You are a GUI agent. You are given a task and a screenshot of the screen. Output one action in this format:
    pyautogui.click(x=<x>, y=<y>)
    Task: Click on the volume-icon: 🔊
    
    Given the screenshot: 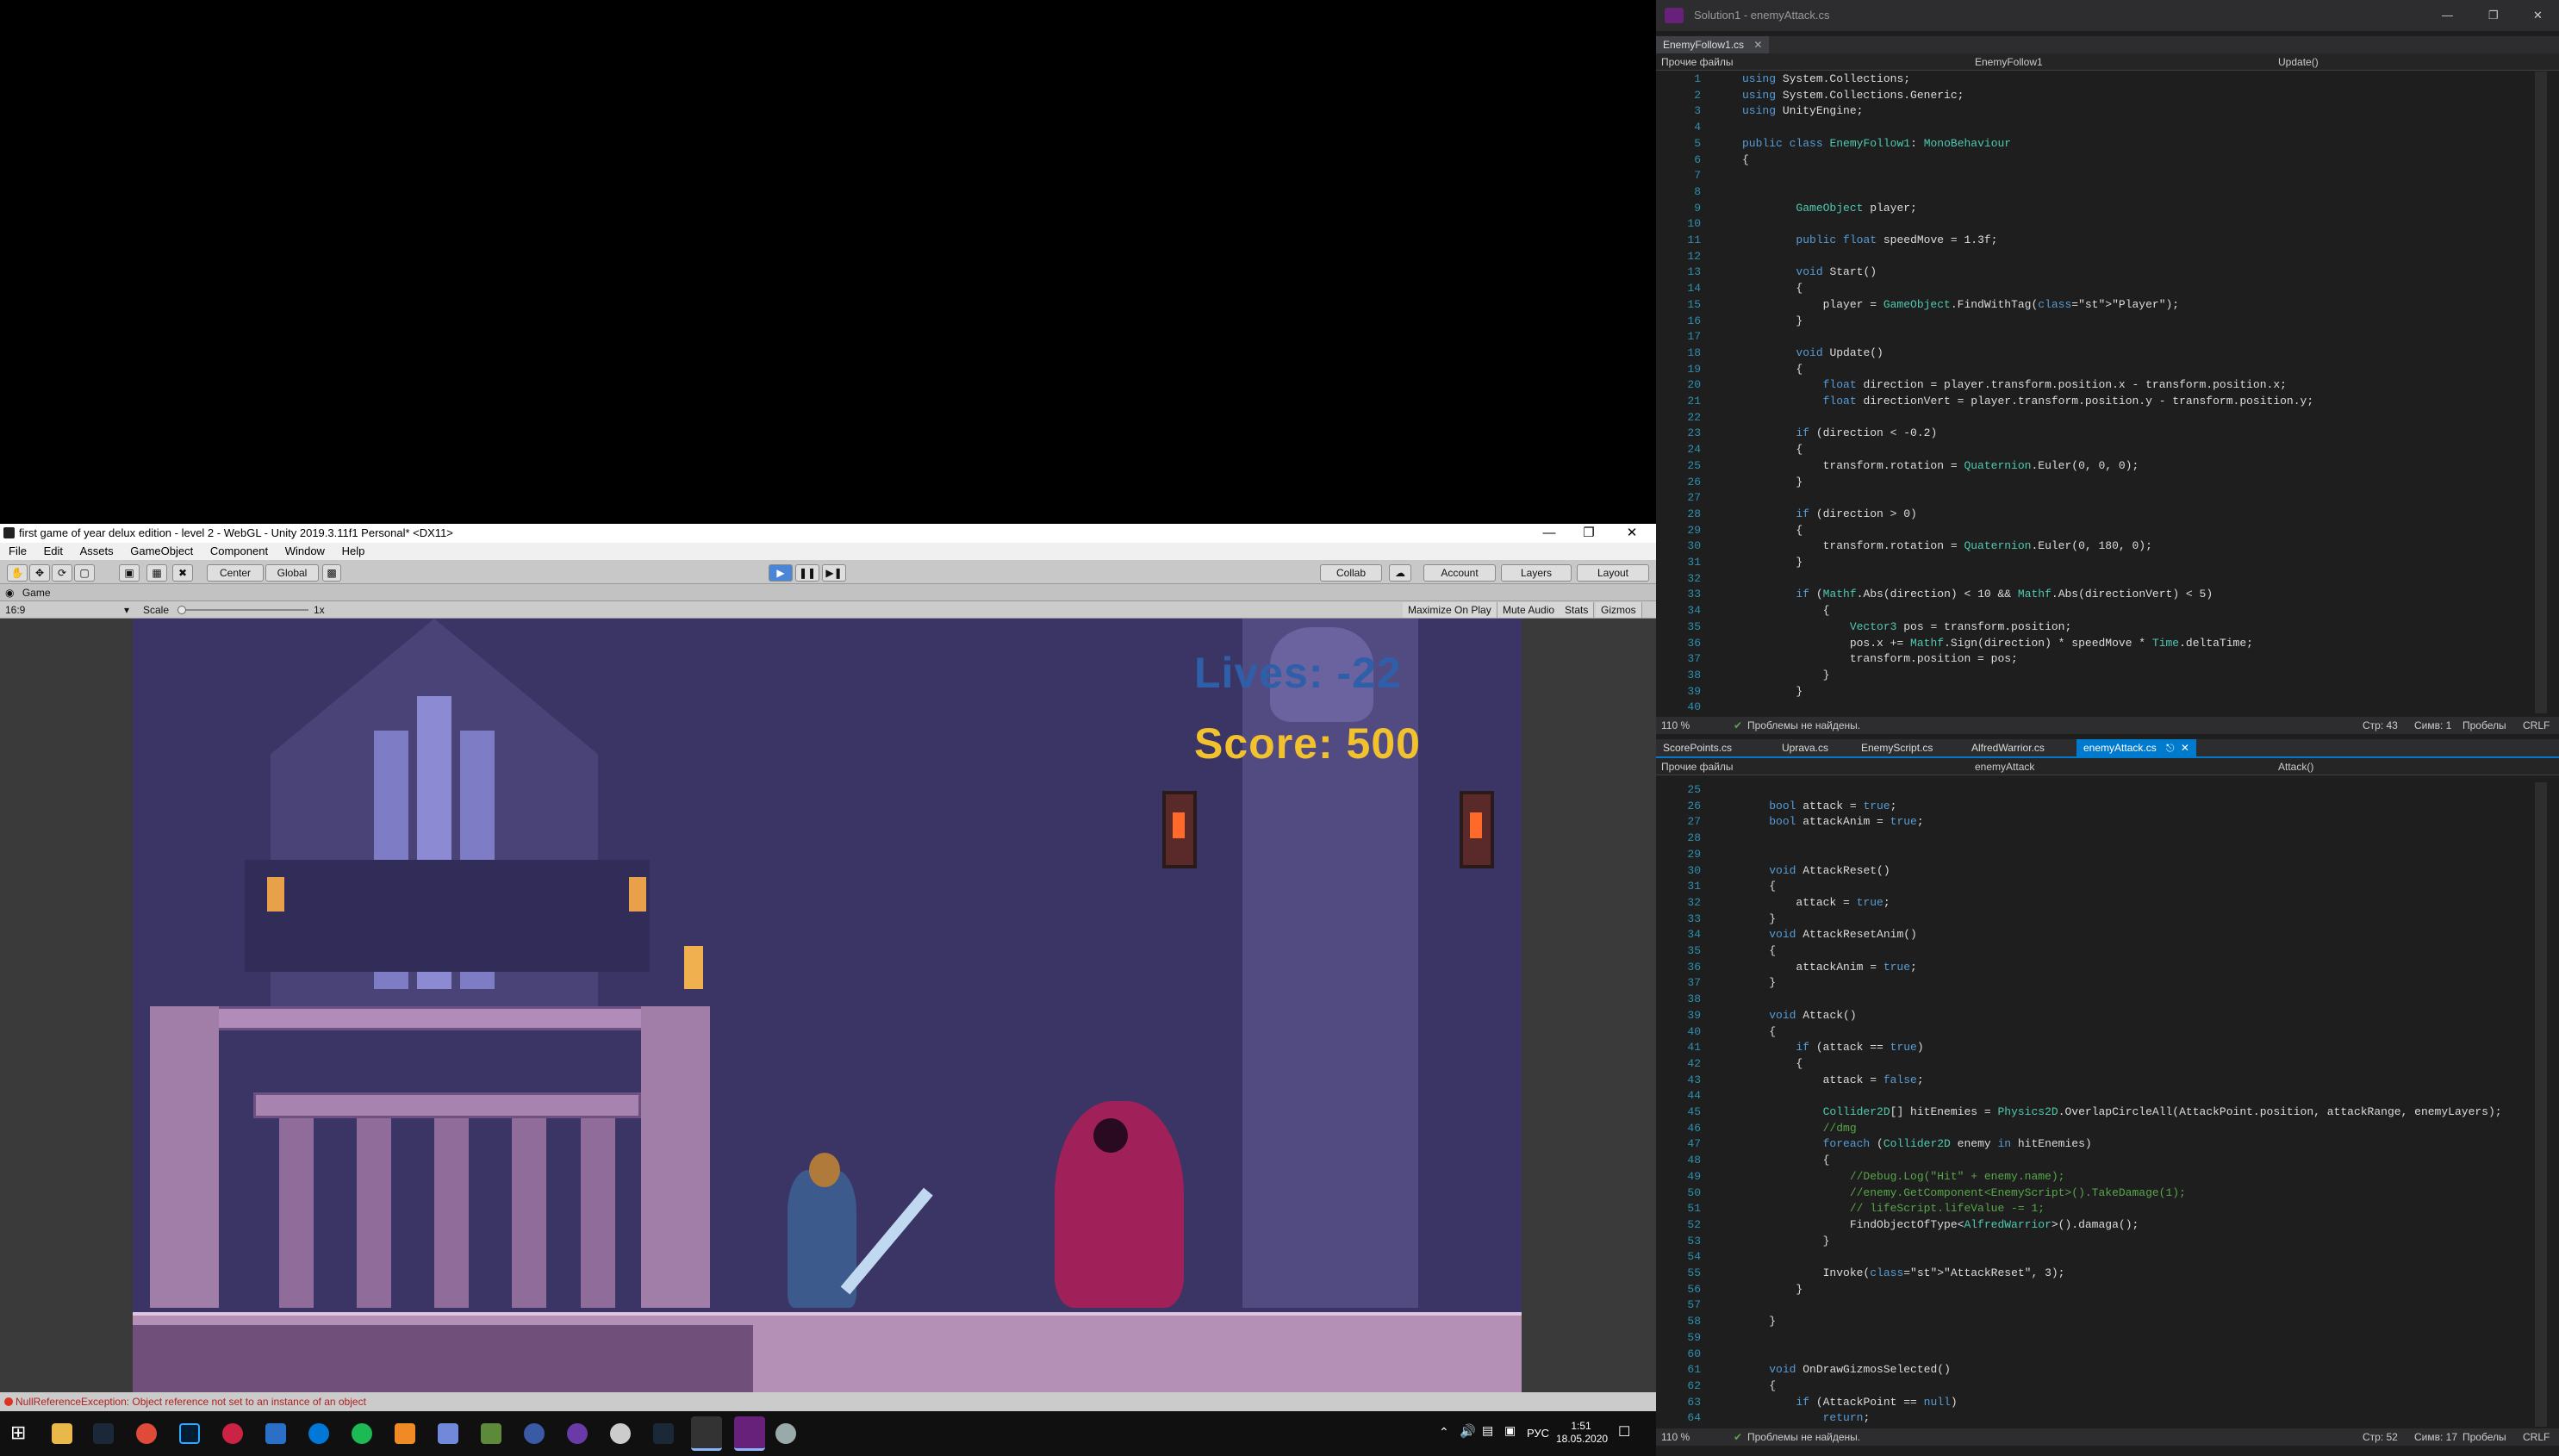 What is the action you would take?
    pyautogui.click(x=1468, y=1431)
    